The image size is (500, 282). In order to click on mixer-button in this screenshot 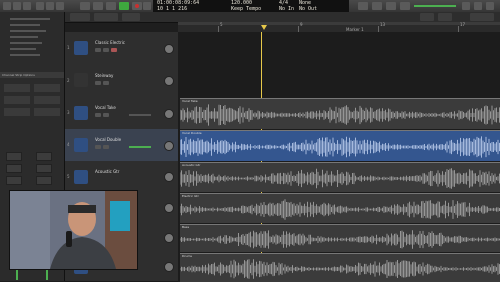, I will do `click(50, 6)`.